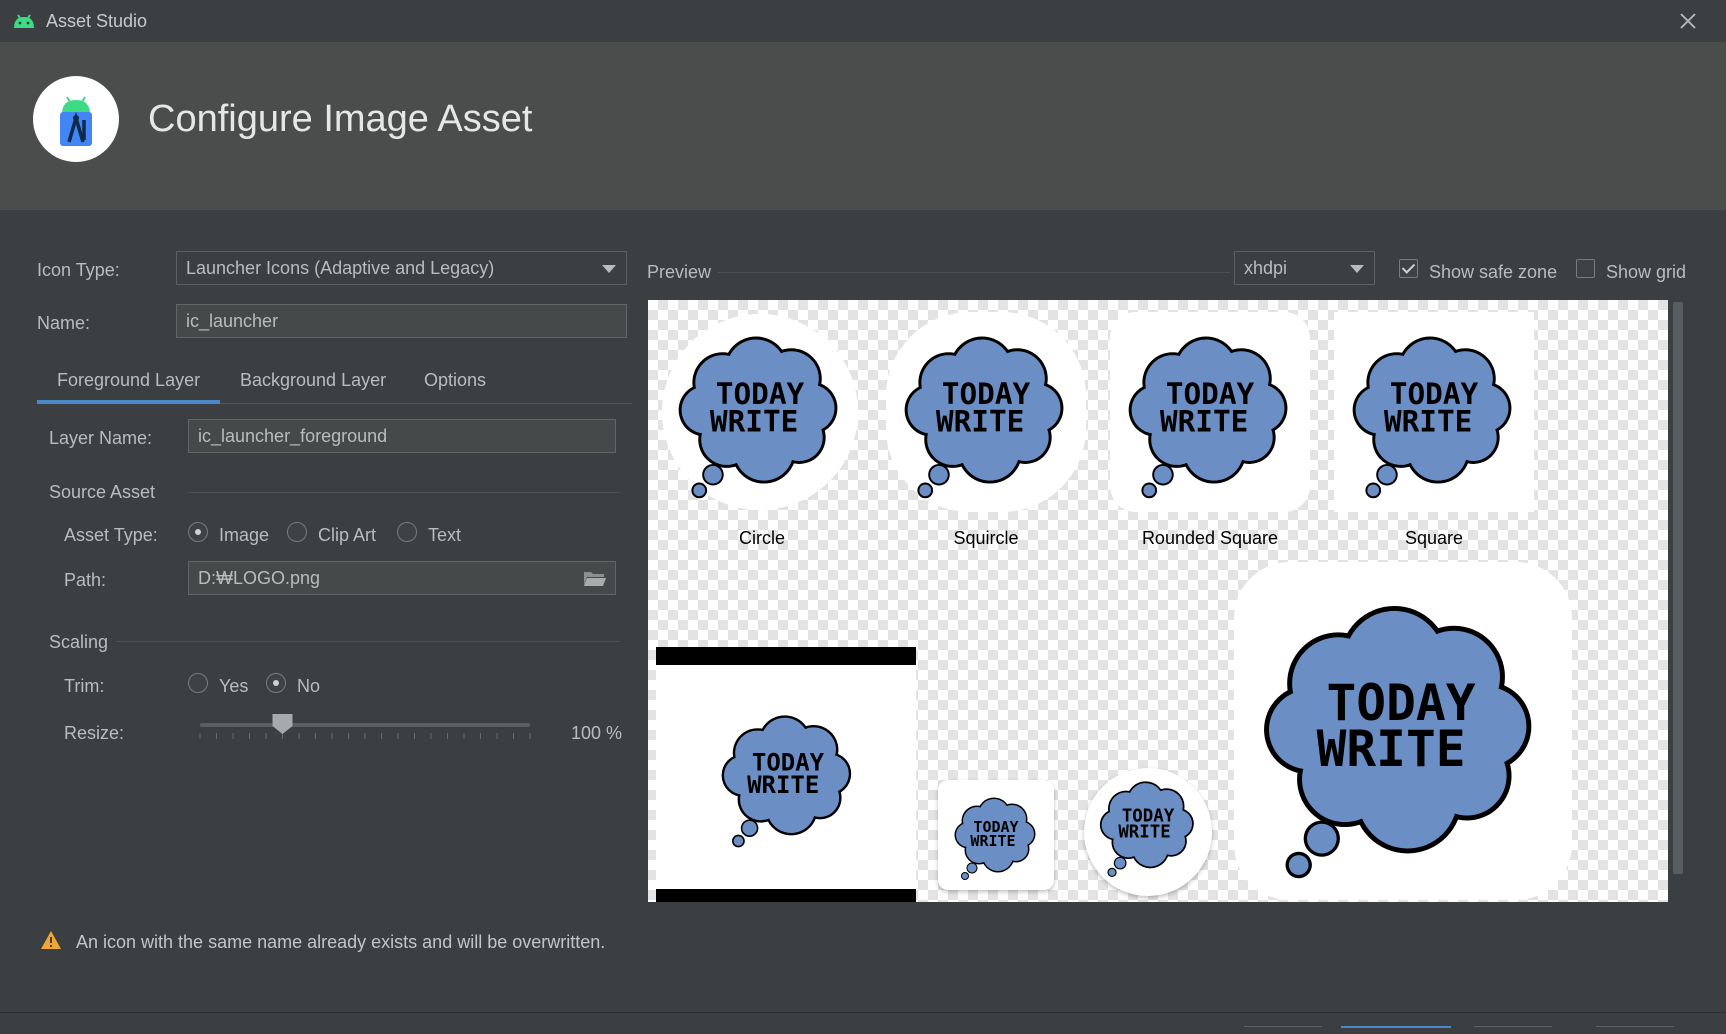 This screenshot has height=1034, width=1726. I want to click on asset-type-text-label: Text, so click(444, 535).